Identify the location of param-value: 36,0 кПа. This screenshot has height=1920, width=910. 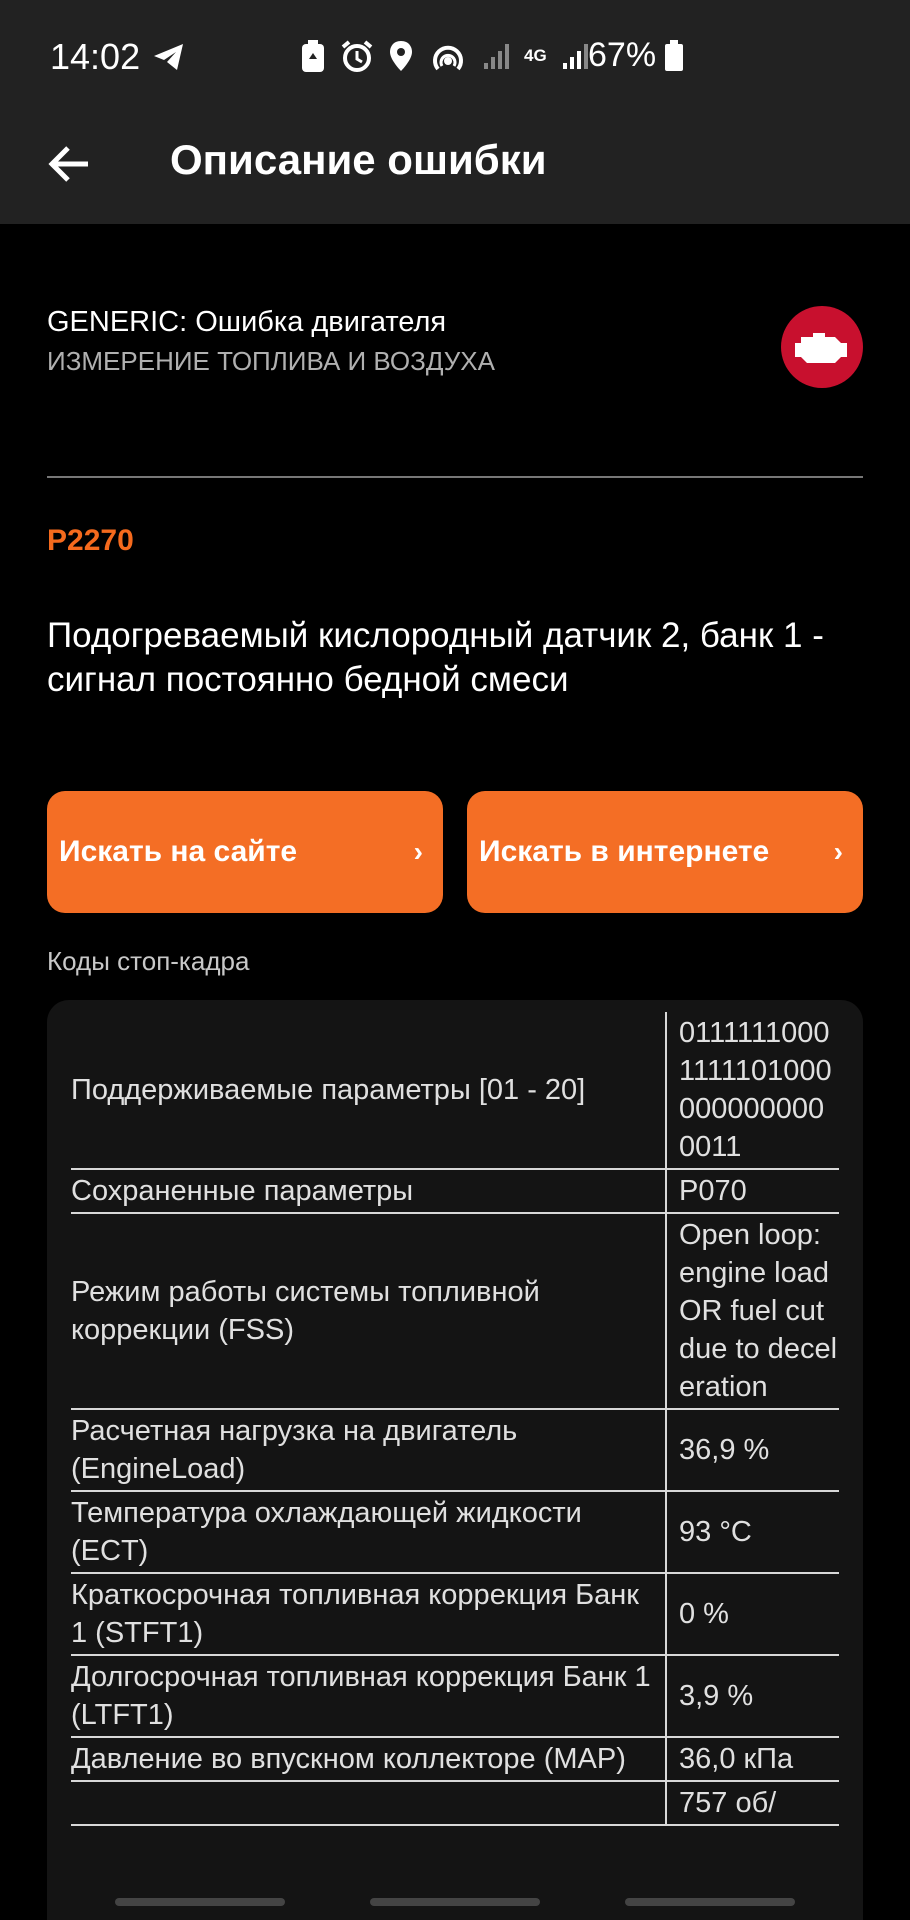
(752, 1759).